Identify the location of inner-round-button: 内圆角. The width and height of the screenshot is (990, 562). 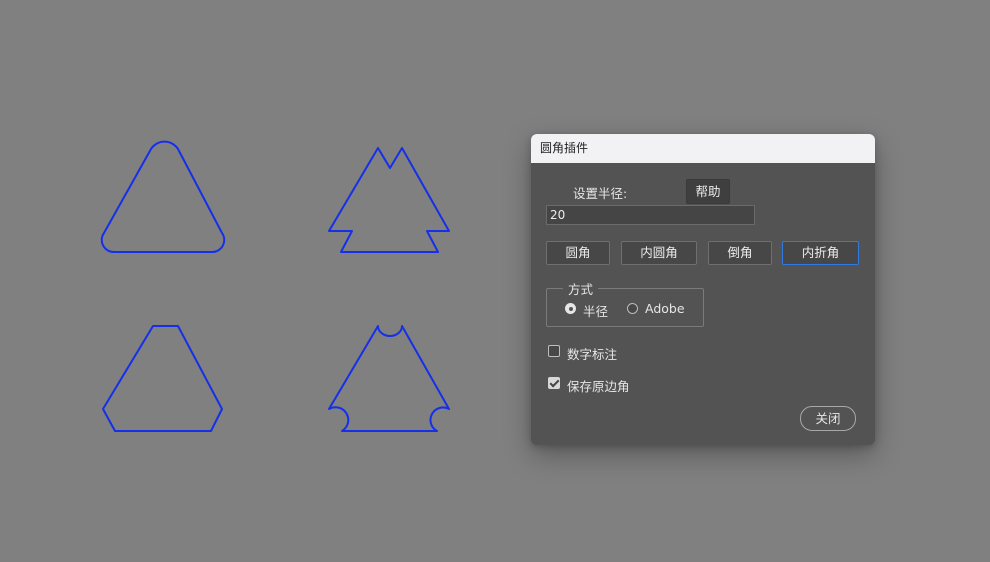
(659, 253).